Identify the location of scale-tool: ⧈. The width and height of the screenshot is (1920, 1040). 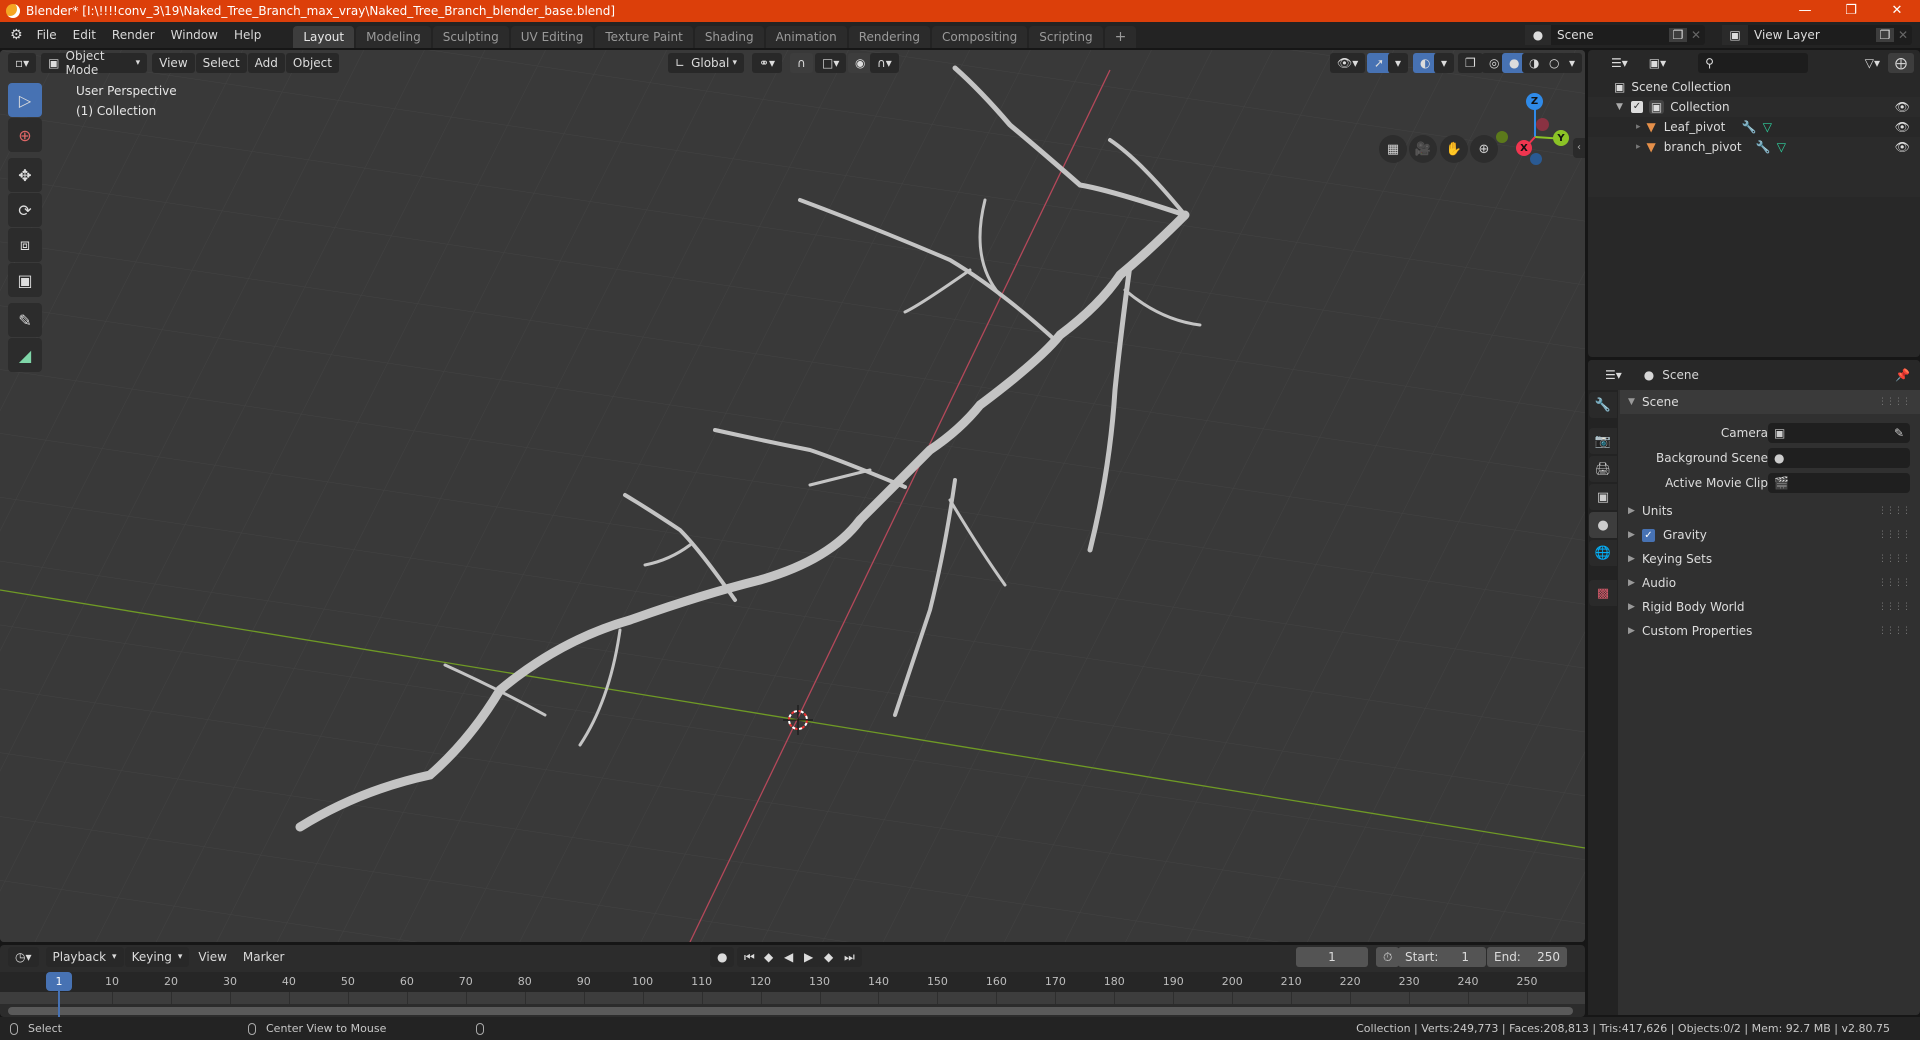
(25, 245).